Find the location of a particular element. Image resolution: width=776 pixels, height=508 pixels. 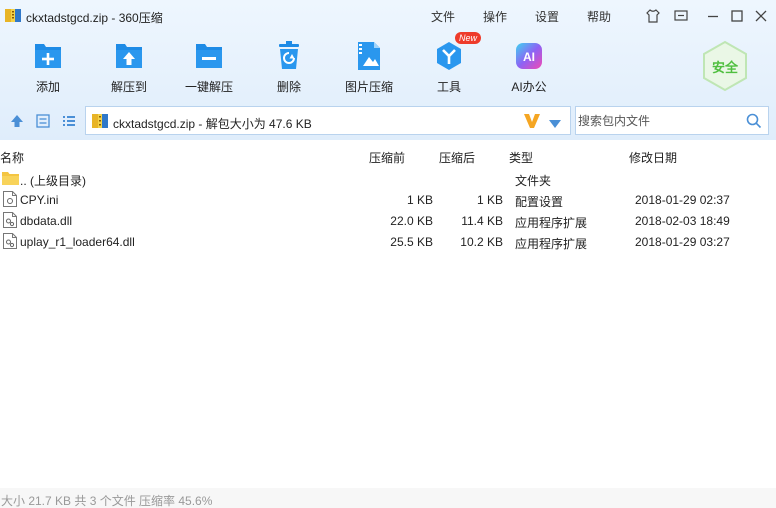

extract-to-button: 解压到 is located at coordinates (129, 70).